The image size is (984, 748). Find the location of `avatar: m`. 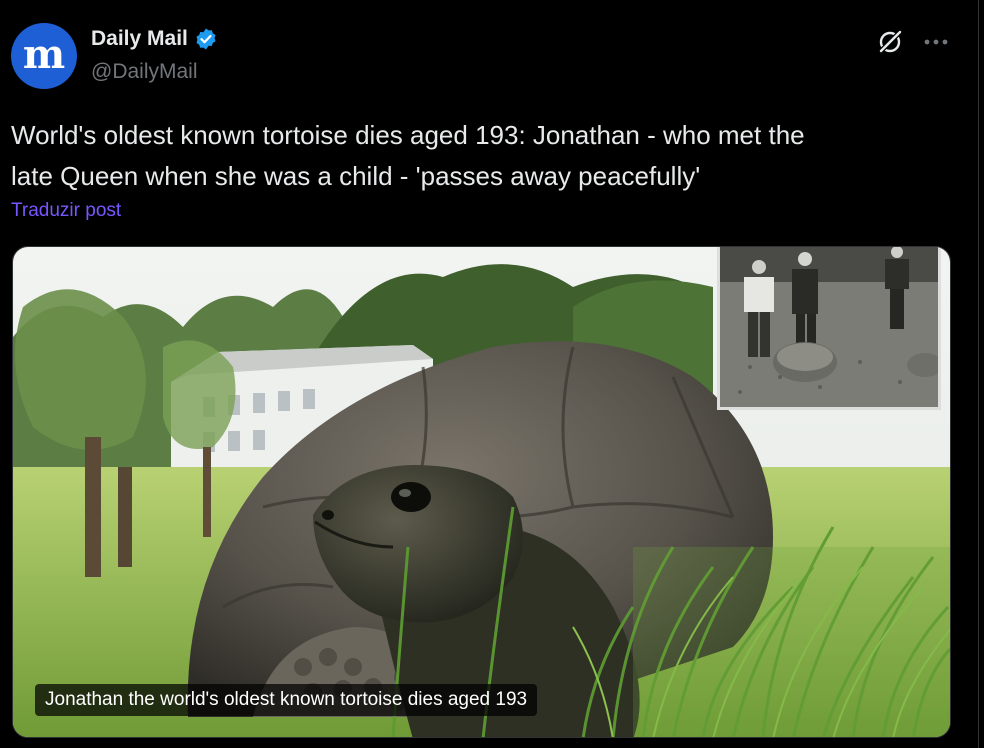

avatar: m is located at coordinates (44, 56).